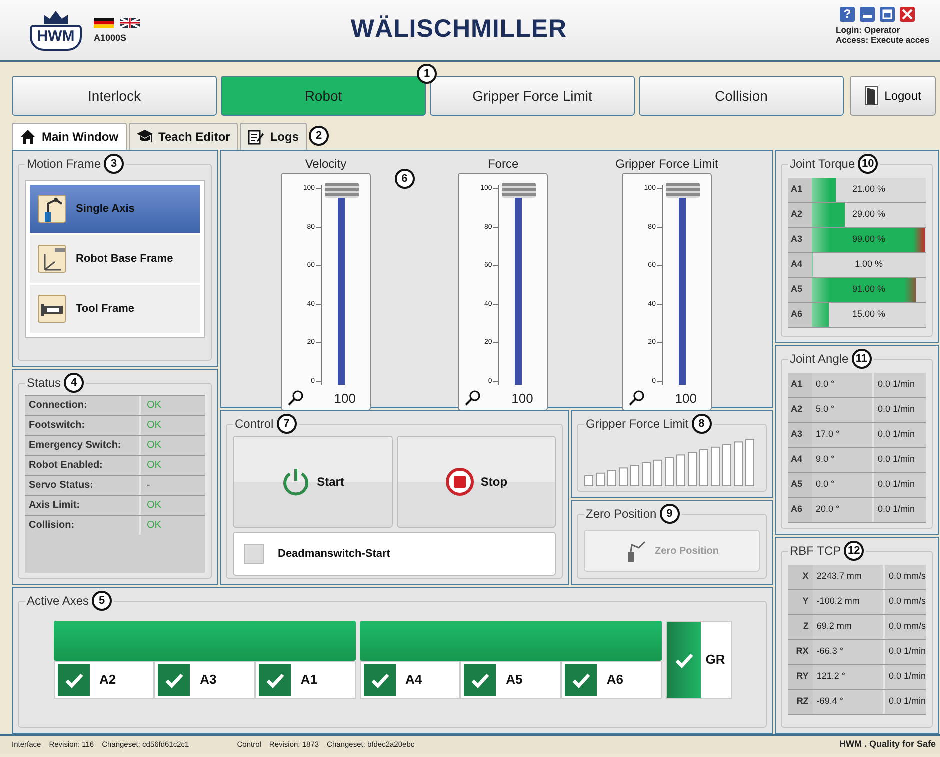 The image size is (940, 757). What do you see at coordinates (869, 30) in the screenshot?
I see `login-text: Login: Operator` at bounding box center [869, 30].